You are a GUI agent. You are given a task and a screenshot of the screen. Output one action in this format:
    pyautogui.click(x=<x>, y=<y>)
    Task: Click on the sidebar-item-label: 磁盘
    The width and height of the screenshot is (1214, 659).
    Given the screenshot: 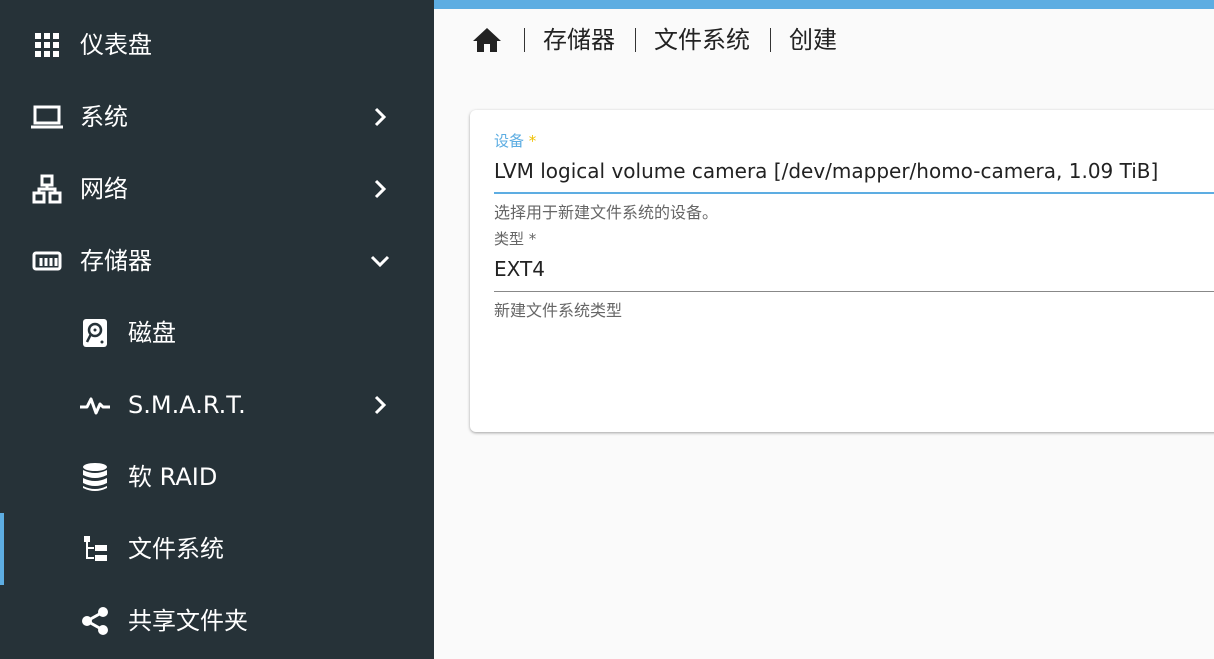 What is the action you would take?
    pyautogui.click(x=152, y=333)
    